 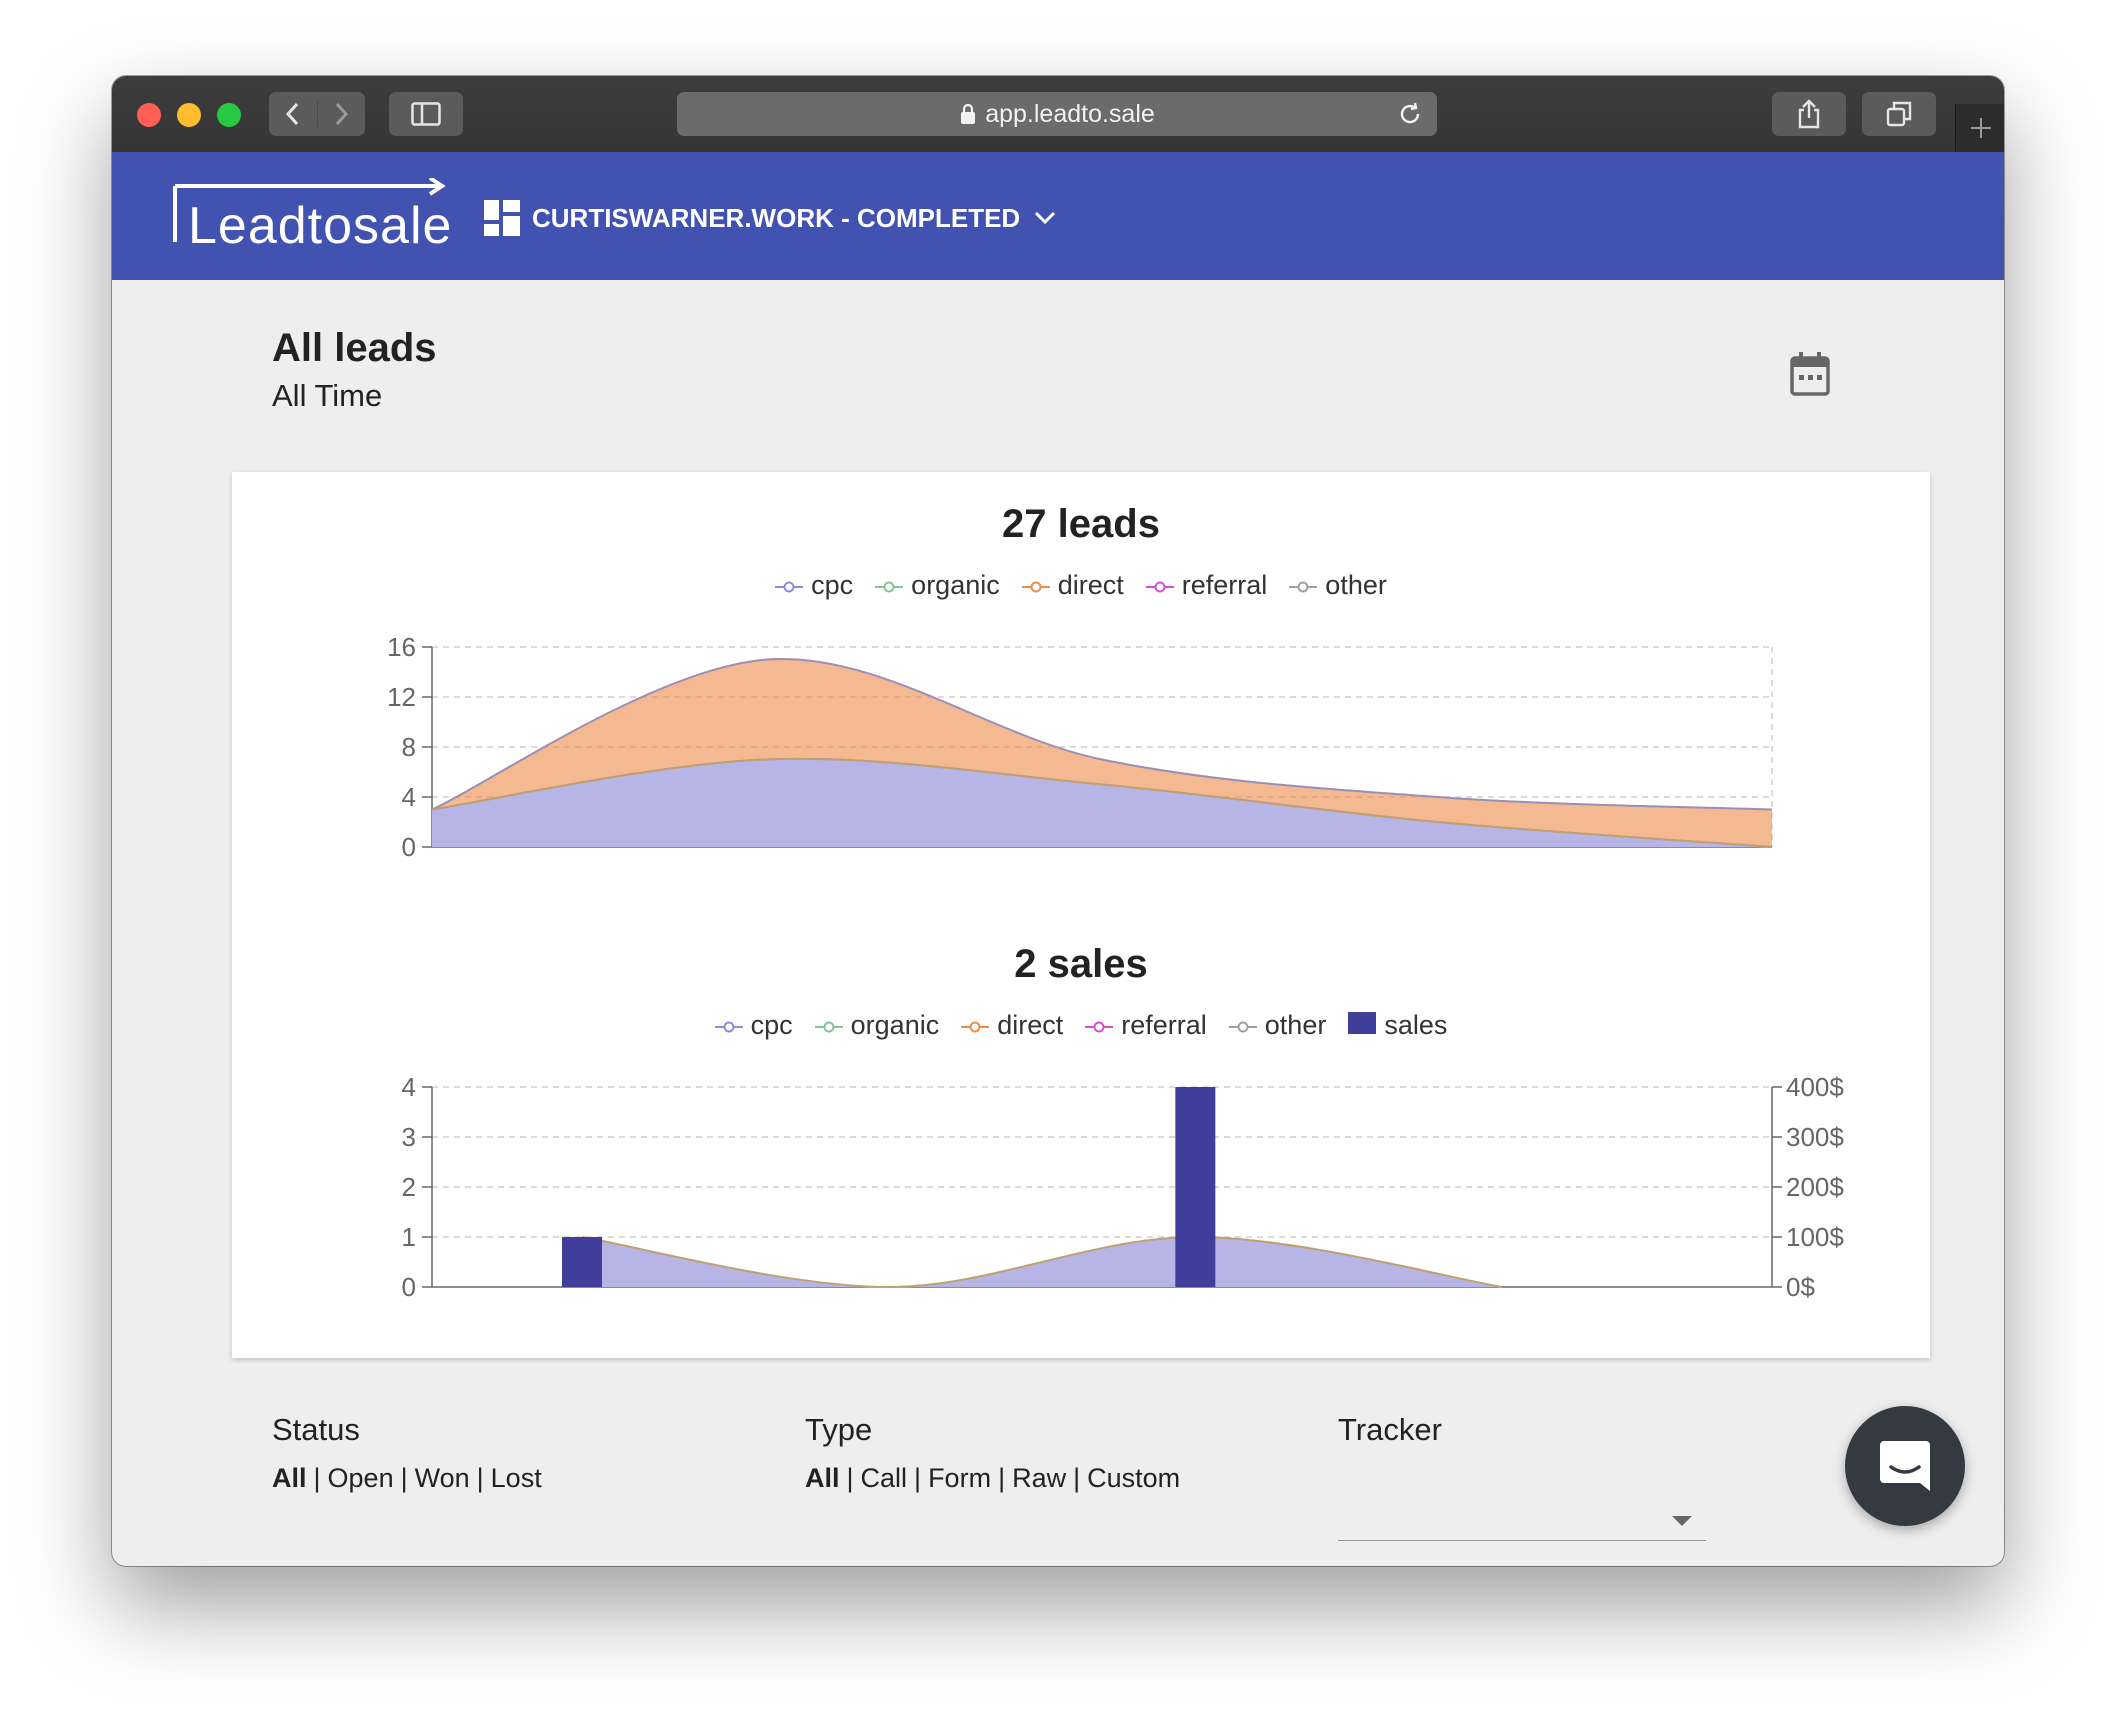 I want to click on sidebar-icon, so click(x=426, y=114).